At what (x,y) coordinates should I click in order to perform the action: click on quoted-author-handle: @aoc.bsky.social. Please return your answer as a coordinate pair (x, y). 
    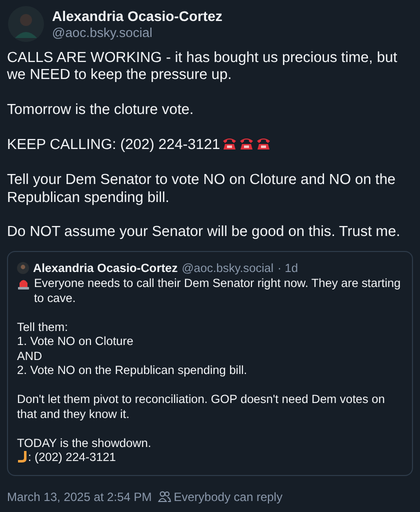
    Looking at the image, I should click on (228, 268).